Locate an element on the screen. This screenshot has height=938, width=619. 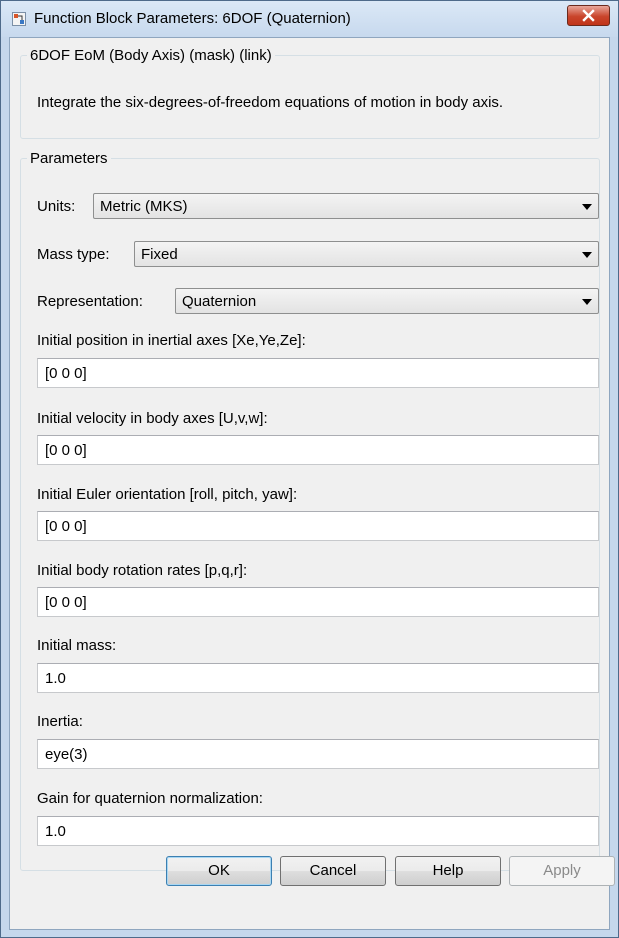
description-group-label: 6DOF EoM (Body Axis) (mask) (link) is located at coordinates (151, 55).